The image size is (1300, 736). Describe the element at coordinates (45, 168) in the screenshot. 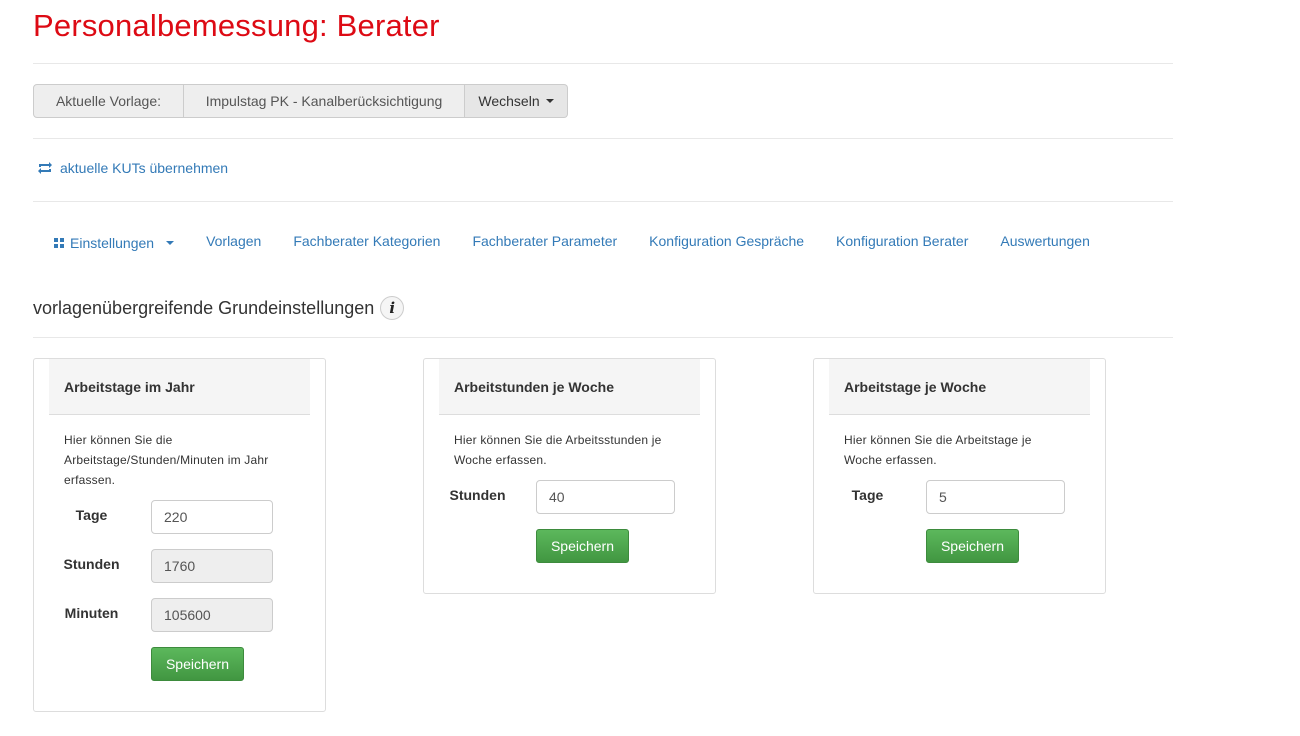

I see `retweet-icon` at that location.